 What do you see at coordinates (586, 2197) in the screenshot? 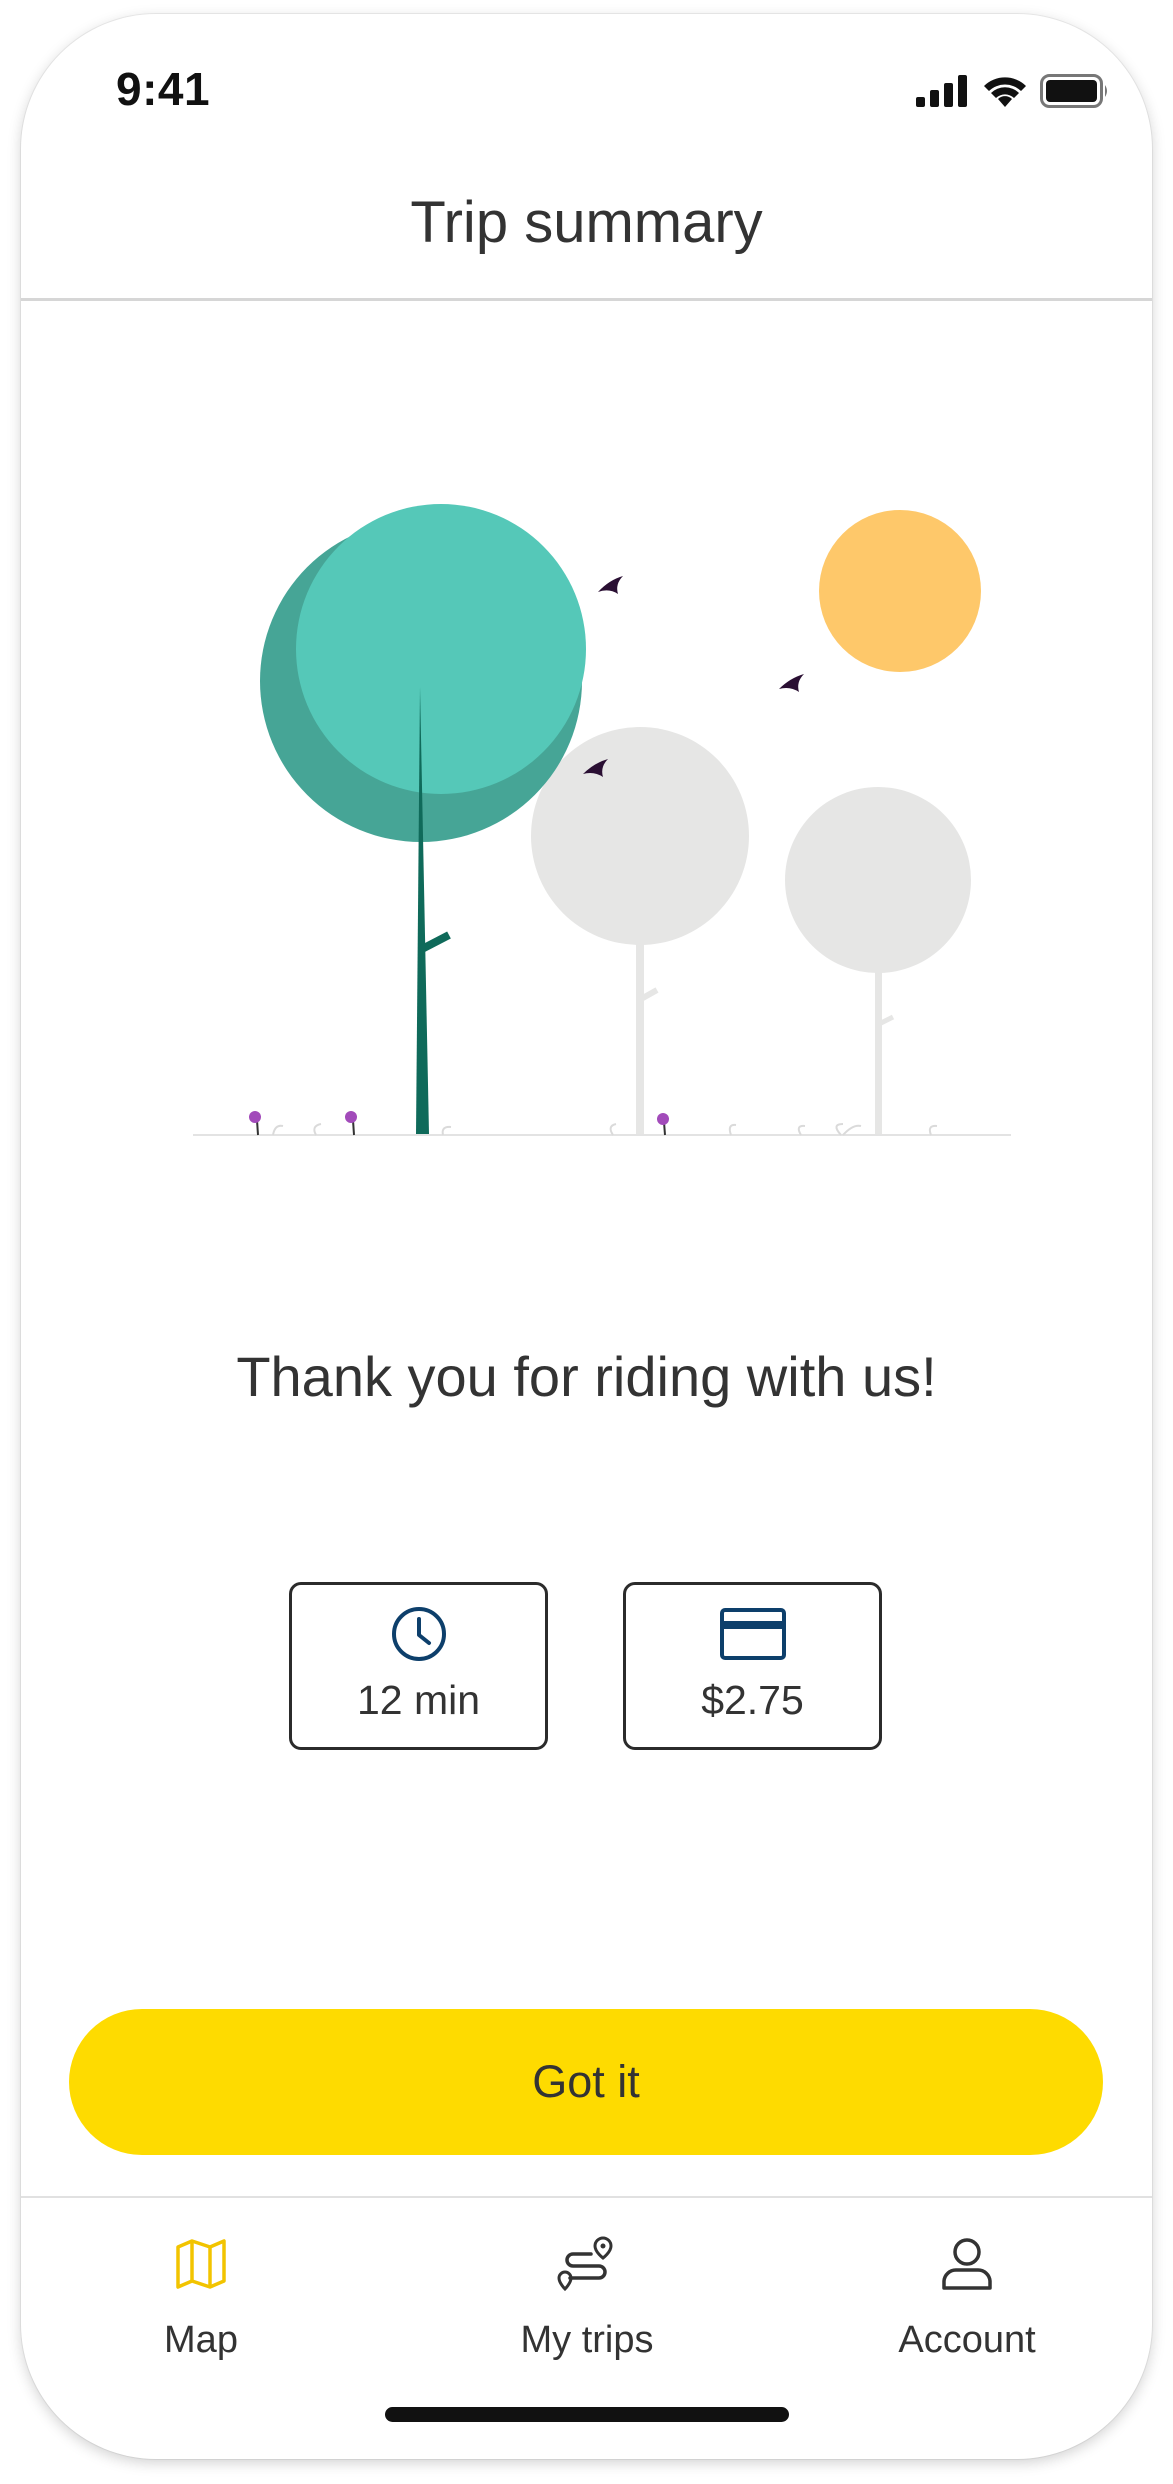
I see `tab-bar-divider` at bounding box center [586, 2197].